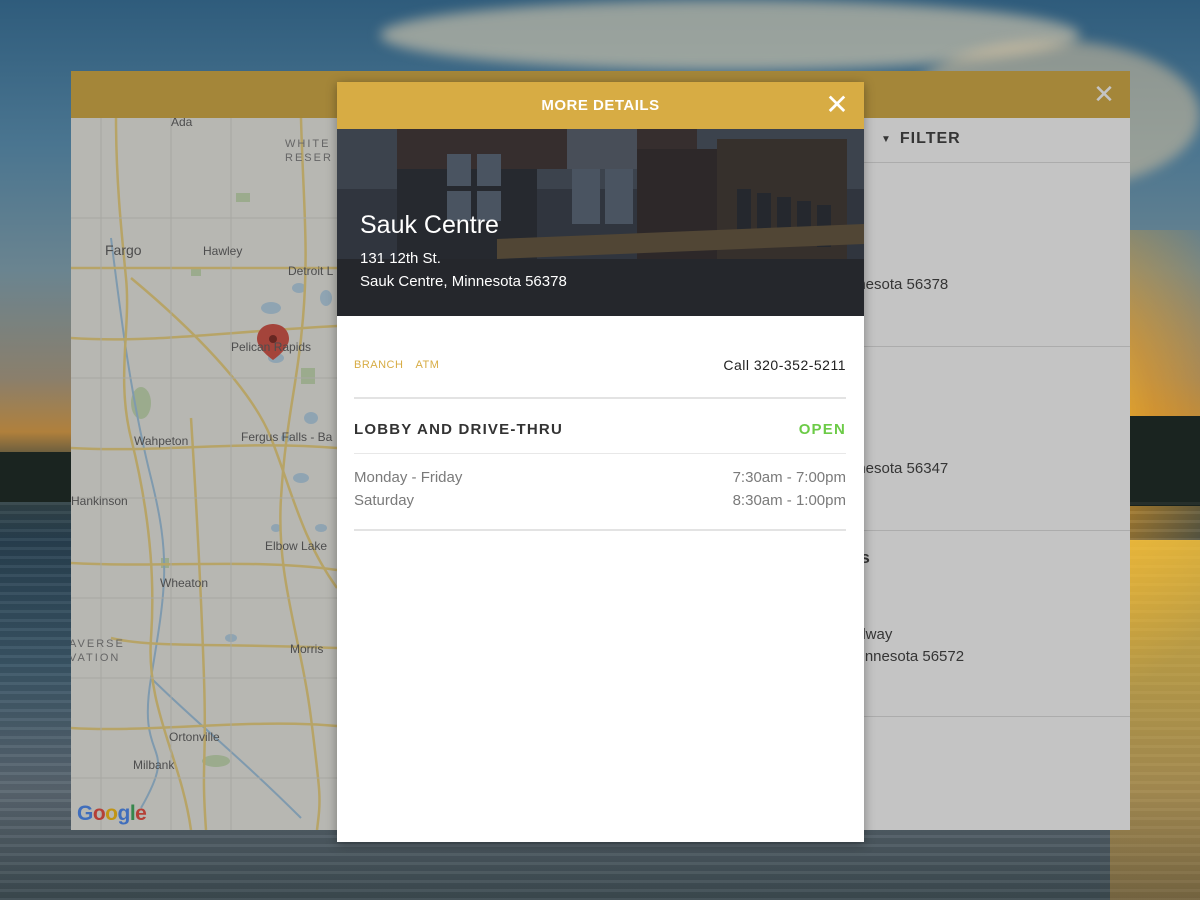 The image size is (1200, 900). I want to click on tag-branch: BRANCH, so click(379, 365).